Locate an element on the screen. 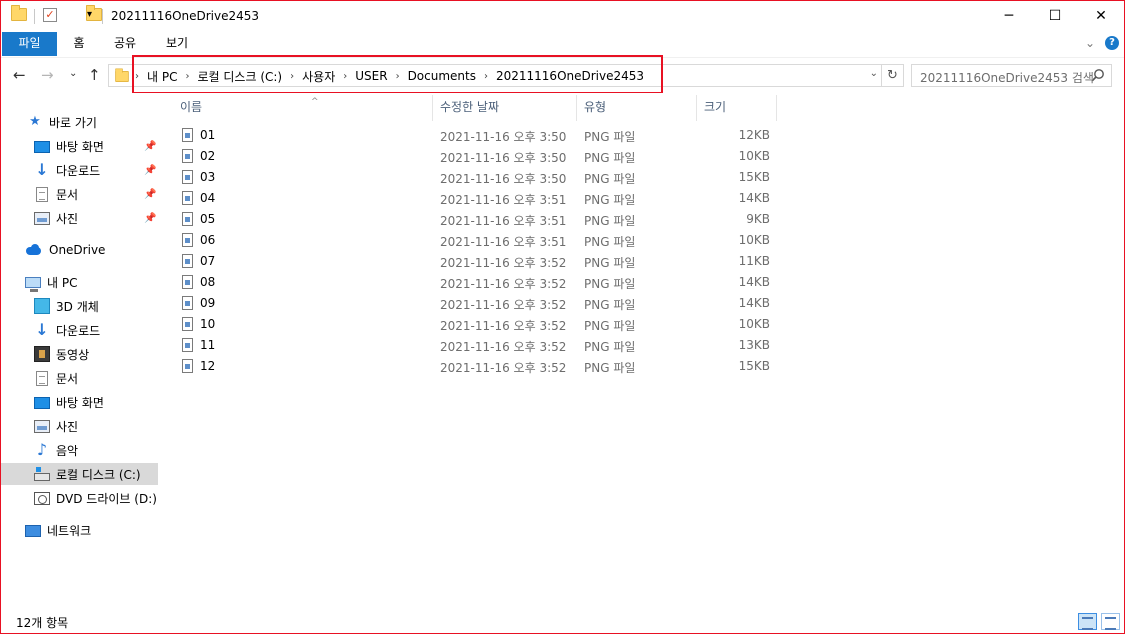 The image size is (1125, 634). chevron-down-icon: ⌄ is located at coordinates (1090, 43).